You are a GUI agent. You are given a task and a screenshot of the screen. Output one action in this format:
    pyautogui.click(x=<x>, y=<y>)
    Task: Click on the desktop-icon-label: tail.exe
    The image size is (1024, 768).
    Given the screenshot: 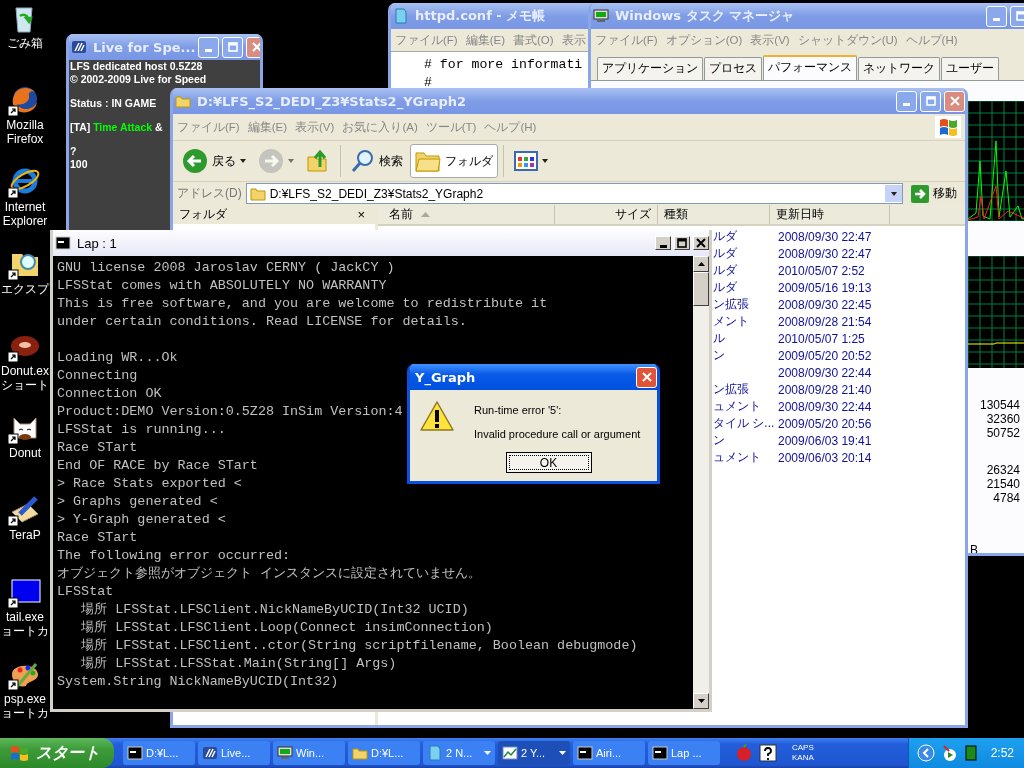 What is the action you would take?
    pyautogui.click(x=25, y=617)
    